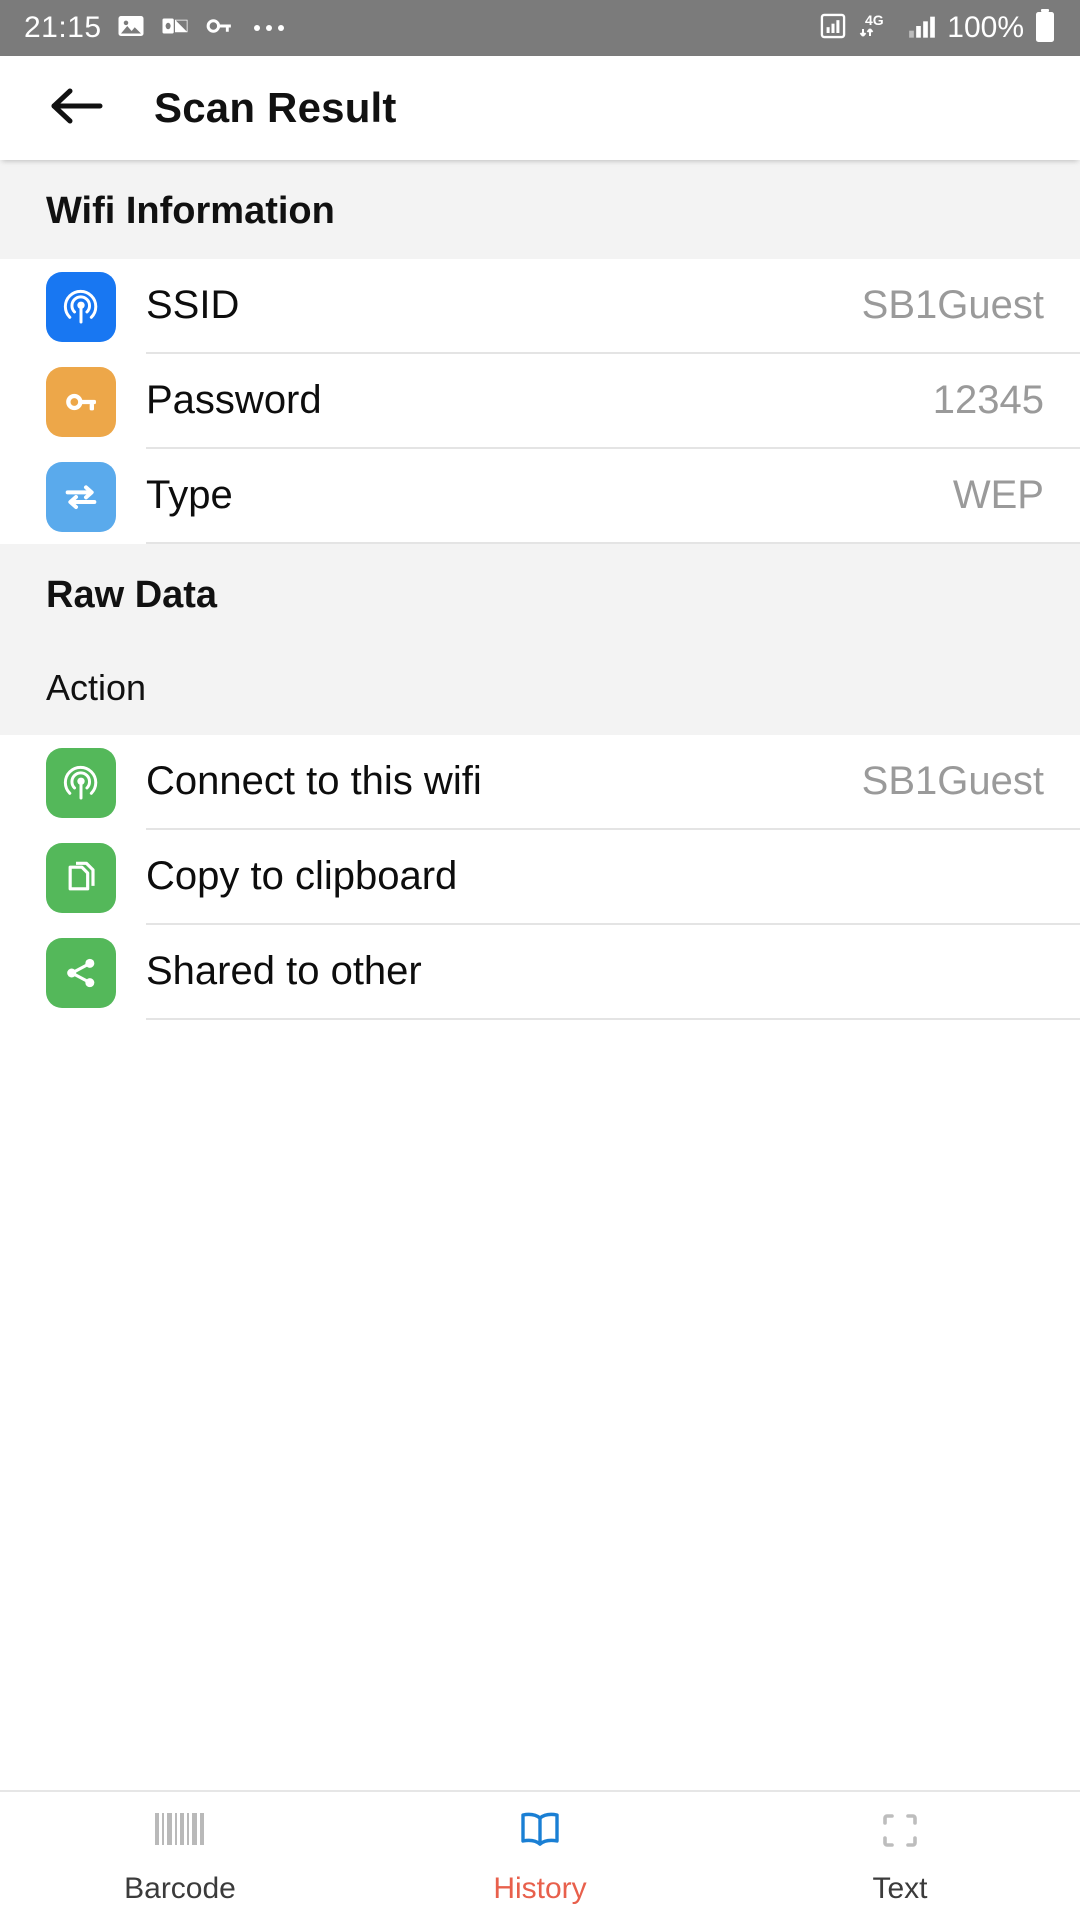 The image size is (1080, 1920). I want to click on row-type-value: WEP, so click(998, 495).